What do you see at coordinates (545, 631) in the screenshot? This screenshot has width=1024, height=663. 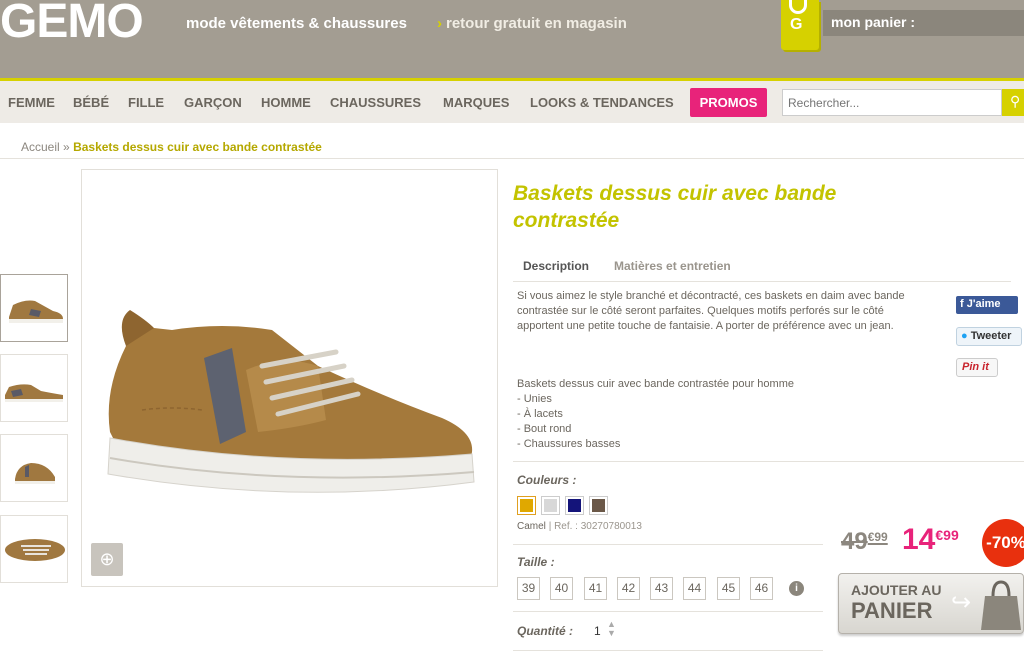 I see `quantity-label: Quantité :` at bounding box center [545, 631].